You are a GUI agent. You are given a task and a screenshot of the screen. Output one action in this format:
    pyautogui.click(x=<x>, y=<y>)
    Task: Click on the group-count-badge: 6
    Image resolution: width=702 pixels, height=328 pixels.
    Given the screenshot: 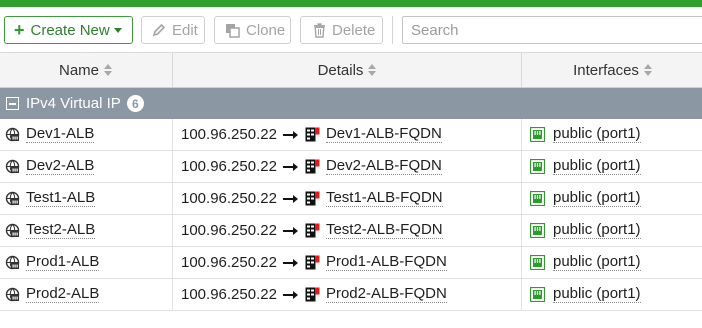 What is the action you would take?
    pyautogui.click(x=135, y=103)
    